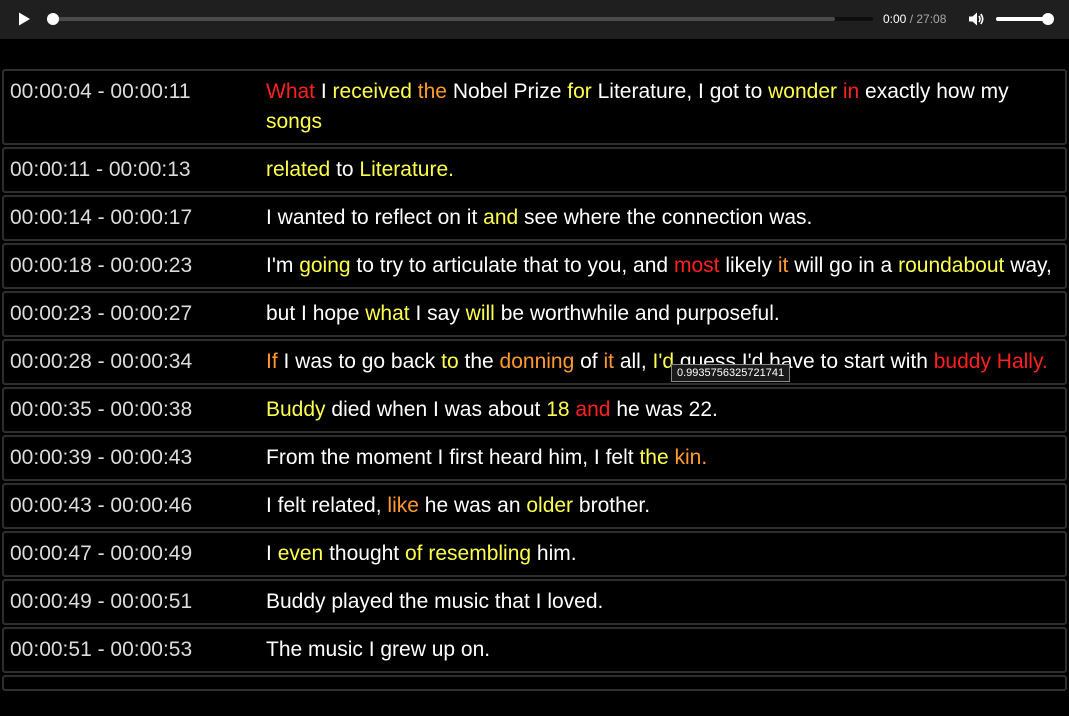  Describe the element at coordinates (557, 553) in the screenshot. I see `cue-word: him.` at that location.